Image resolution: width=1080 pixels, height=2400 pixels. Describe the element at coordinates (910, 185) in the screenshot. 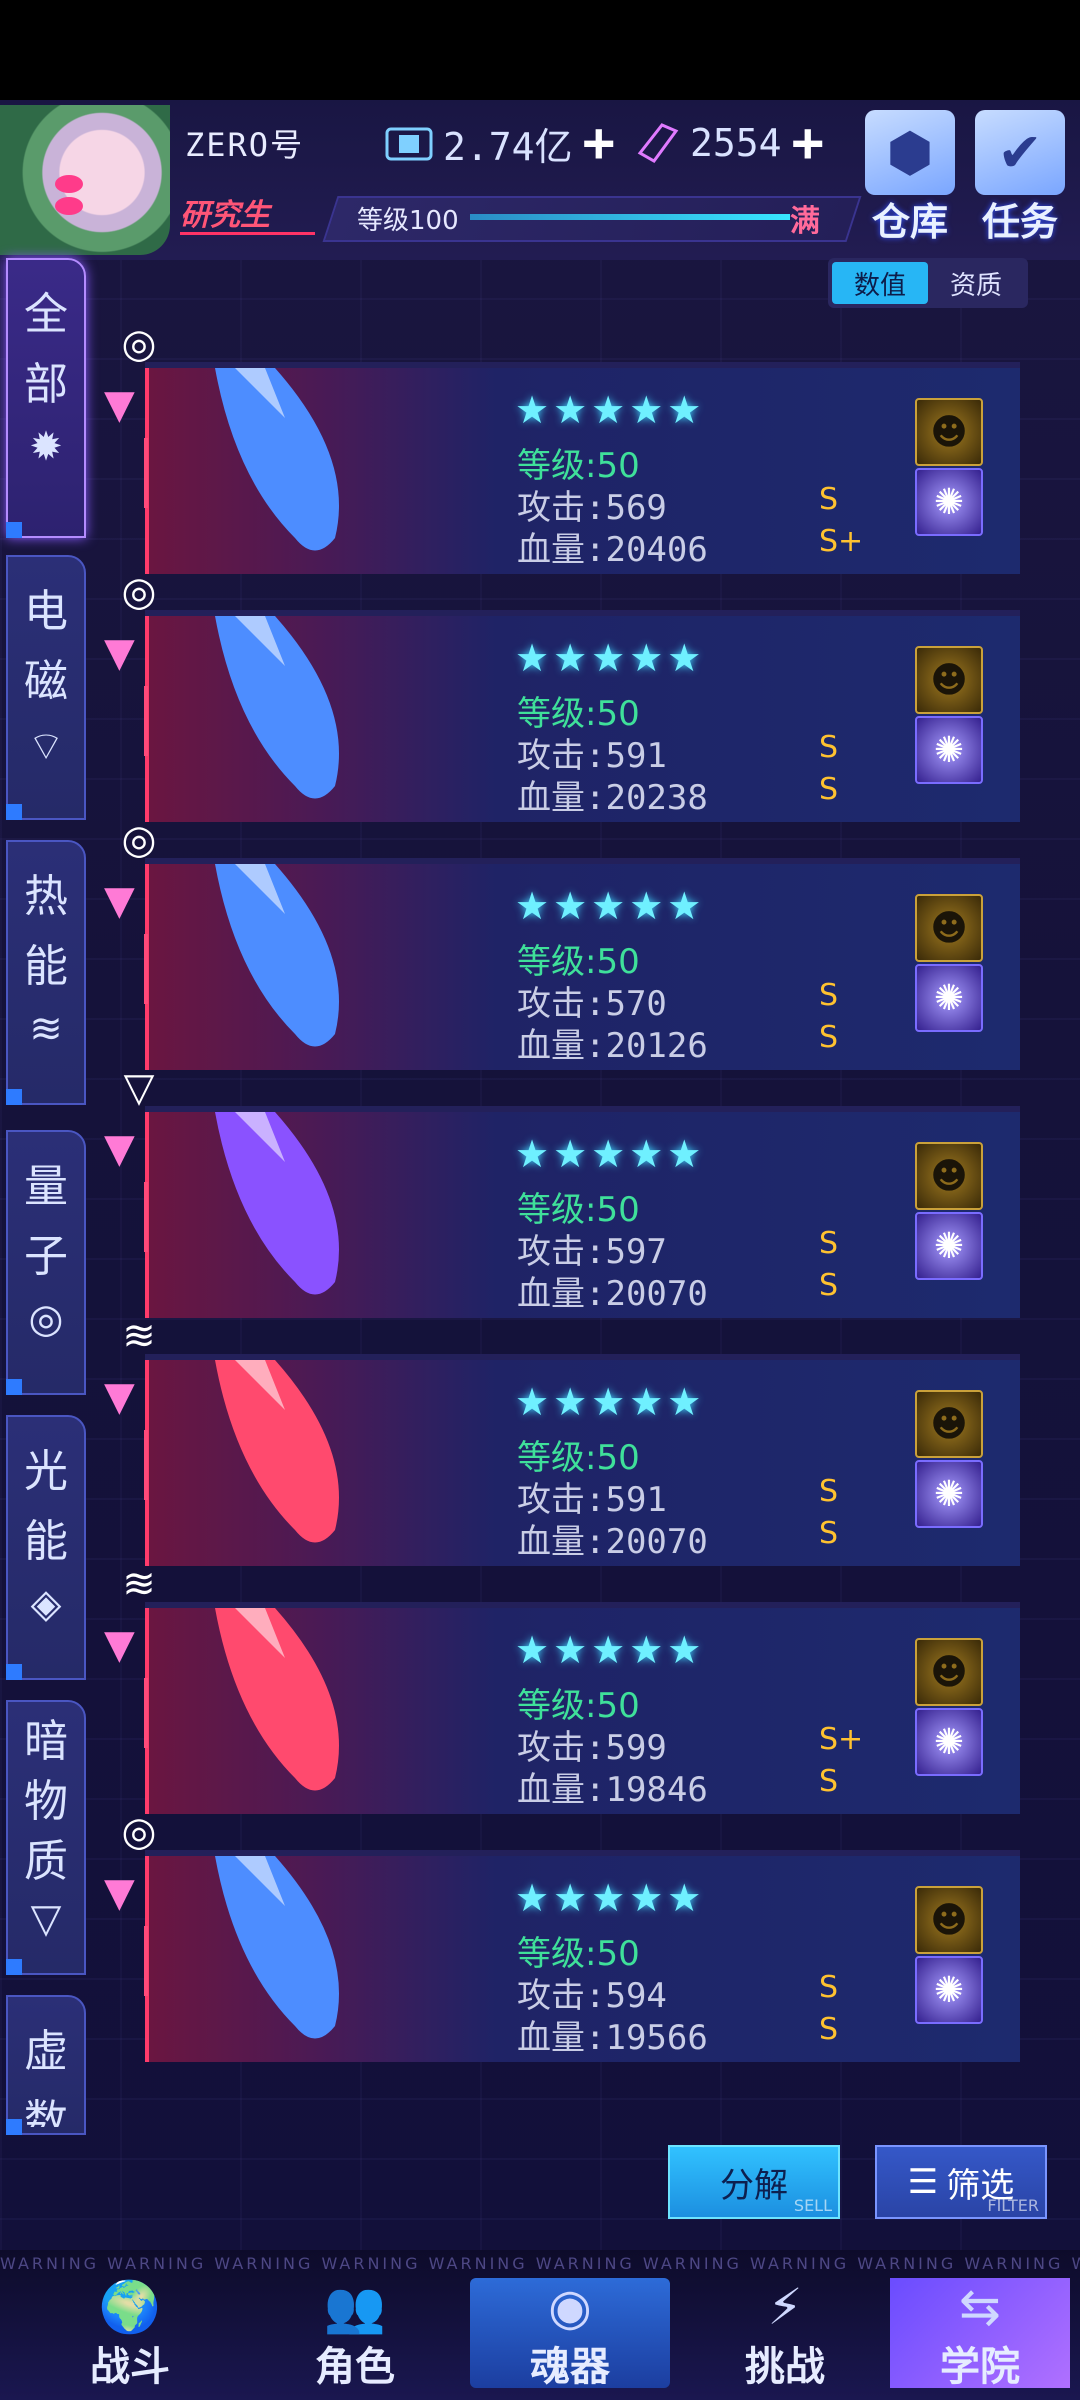

I see `warehouse-button: ⬢ 仓库` at that location.